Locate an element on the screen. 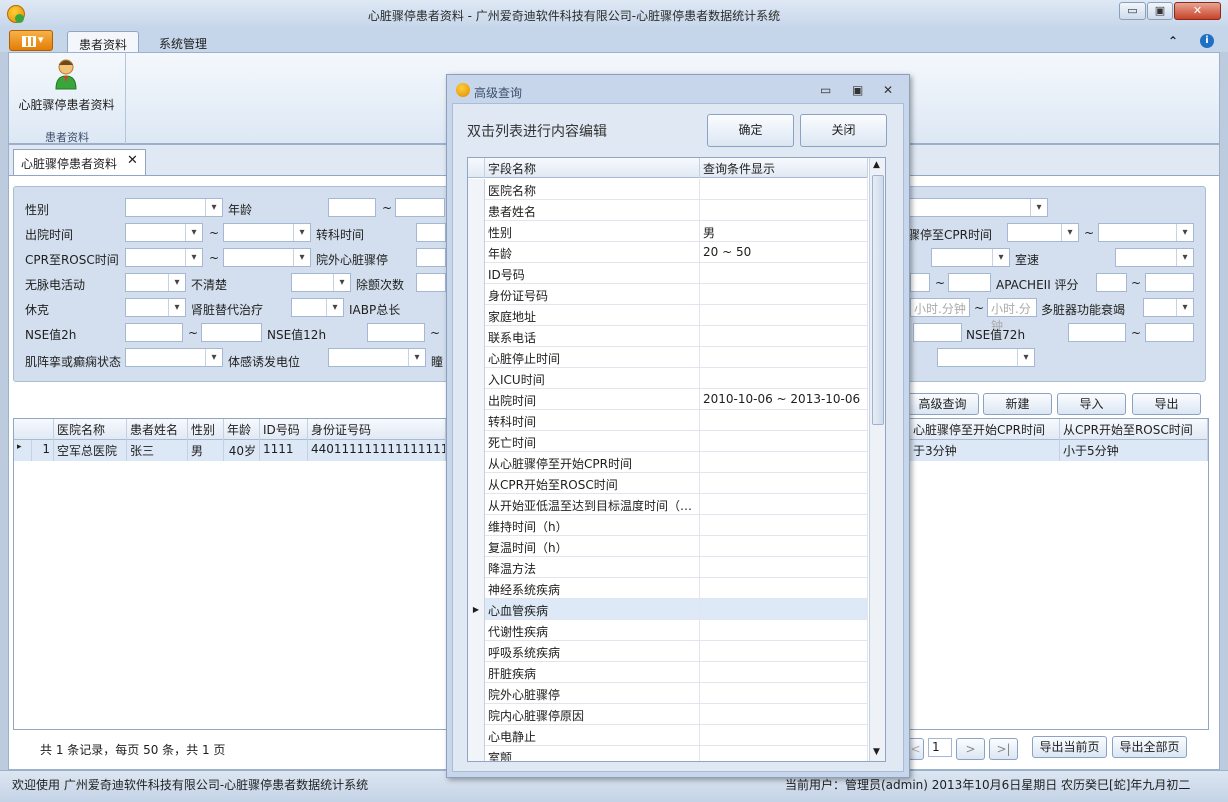 The width and height of the screenshot is (1228, 802). tab-patient-data: 患者资料 is located at coordinates (103, 42).